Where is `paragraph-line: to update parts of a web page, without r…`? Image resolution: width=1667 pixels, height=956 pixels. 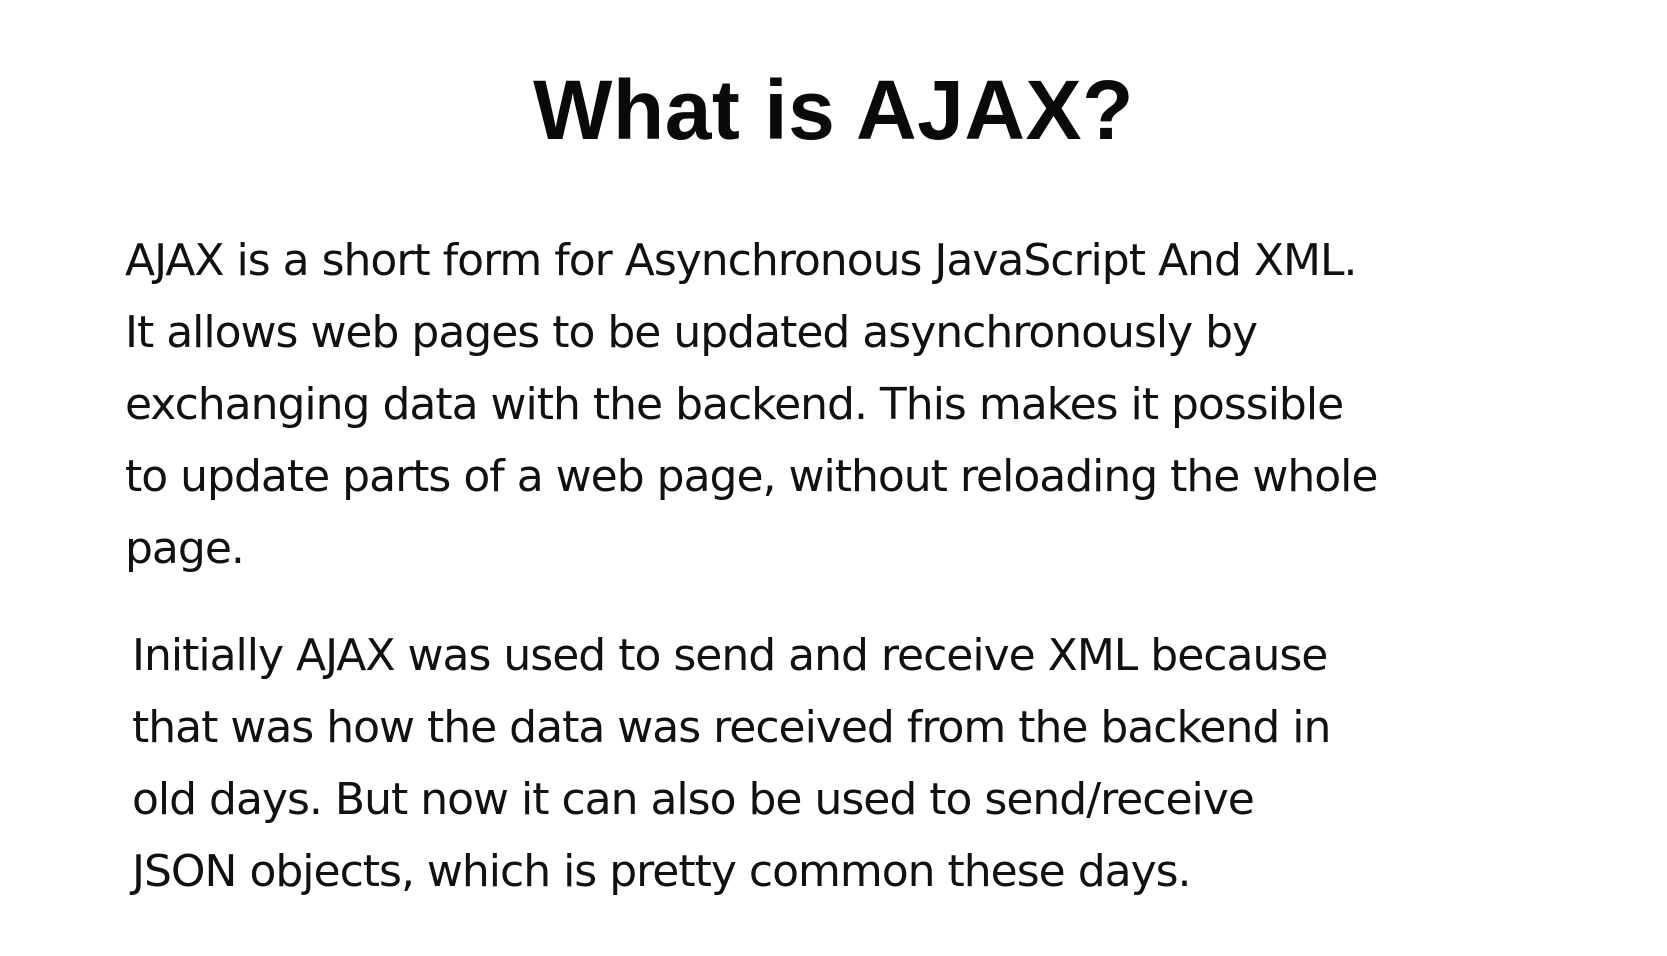
paragraph-line: to update parts of a web page, without r… is located at coordinates (751, 476).